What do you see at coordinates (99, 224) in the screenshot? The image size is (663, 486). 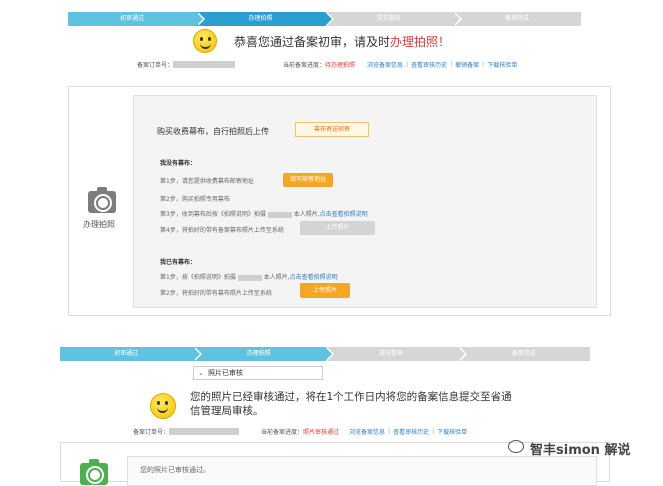 I see `photo-side-label: 办理拍照` at bounding box center [99, 224].